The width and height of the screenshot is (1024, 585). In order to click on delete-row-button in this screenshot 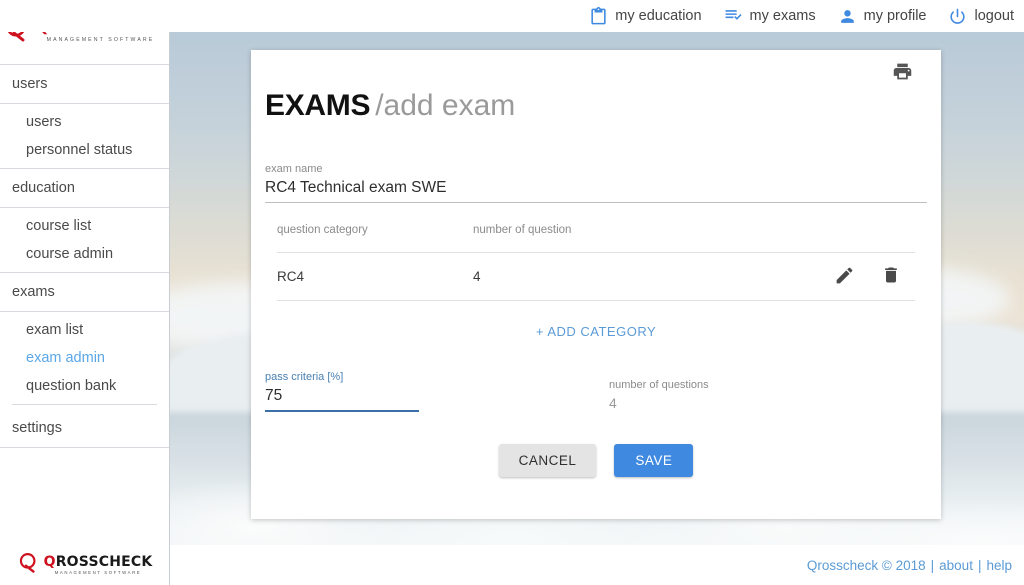, I will do `click(891, 276)`.